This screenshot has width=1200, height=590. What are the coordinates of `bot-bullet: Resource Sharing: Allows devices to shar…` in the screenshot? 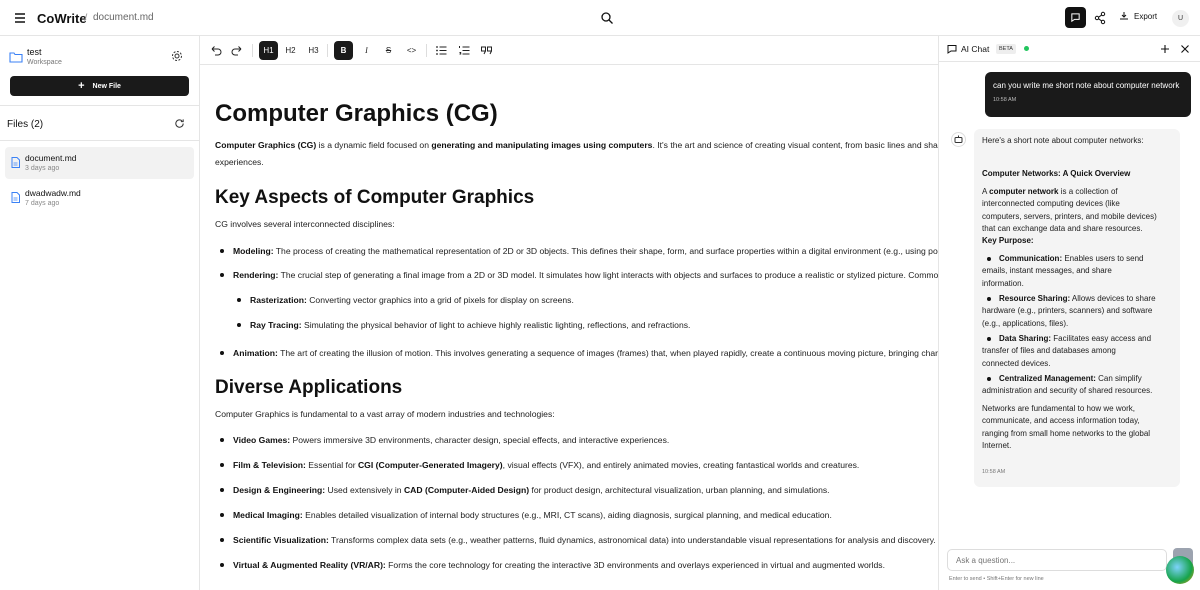 It's located at (1077, 298).